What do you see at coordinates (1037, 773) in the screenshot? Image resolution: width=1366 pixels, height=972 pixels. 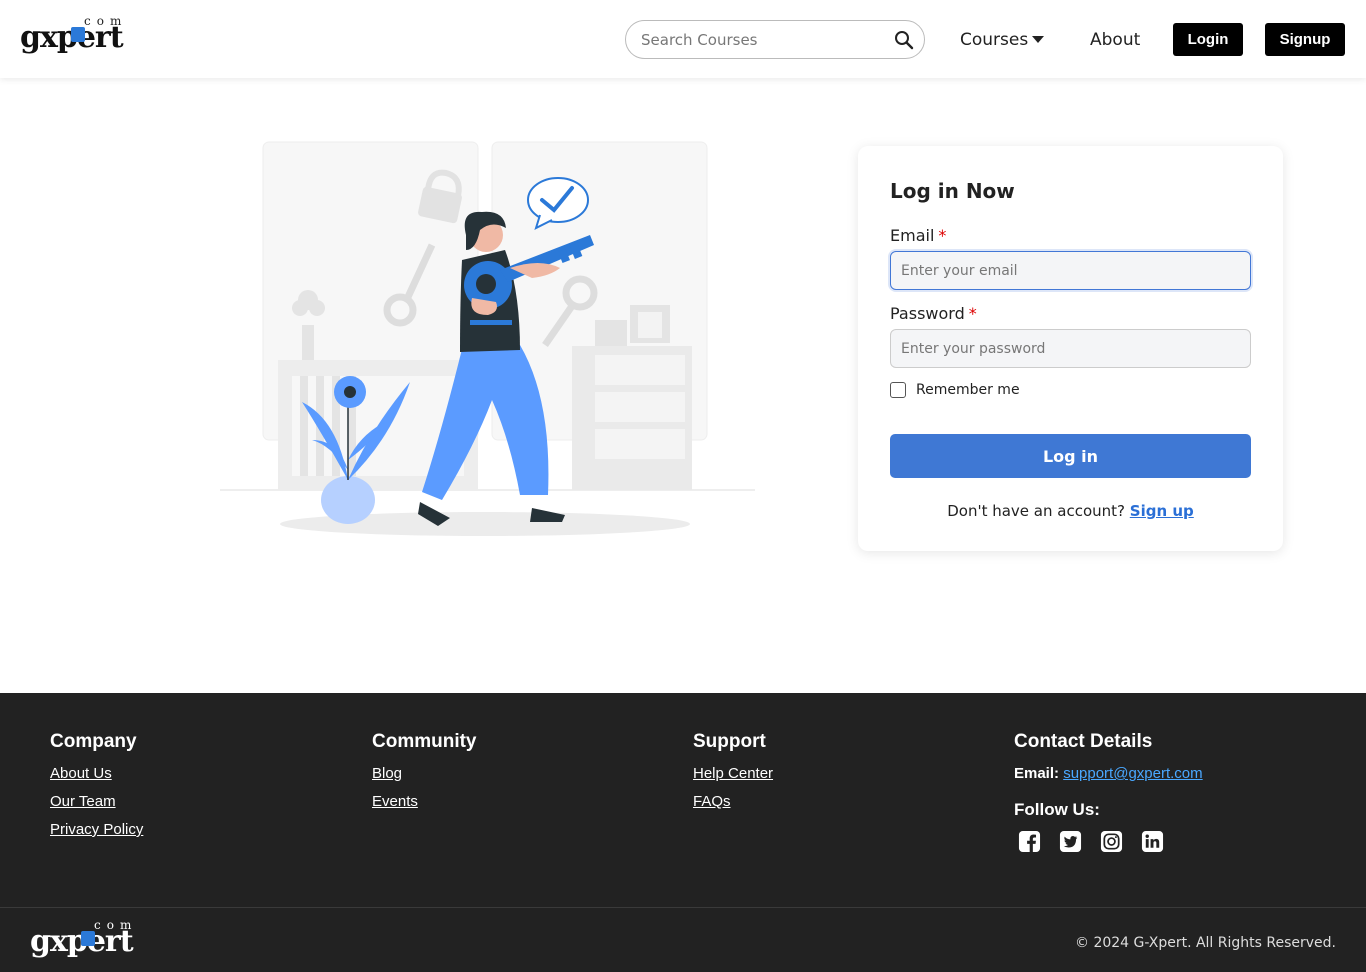 I see `contact-email-label: Email:` at bounding box center [1037, 773].